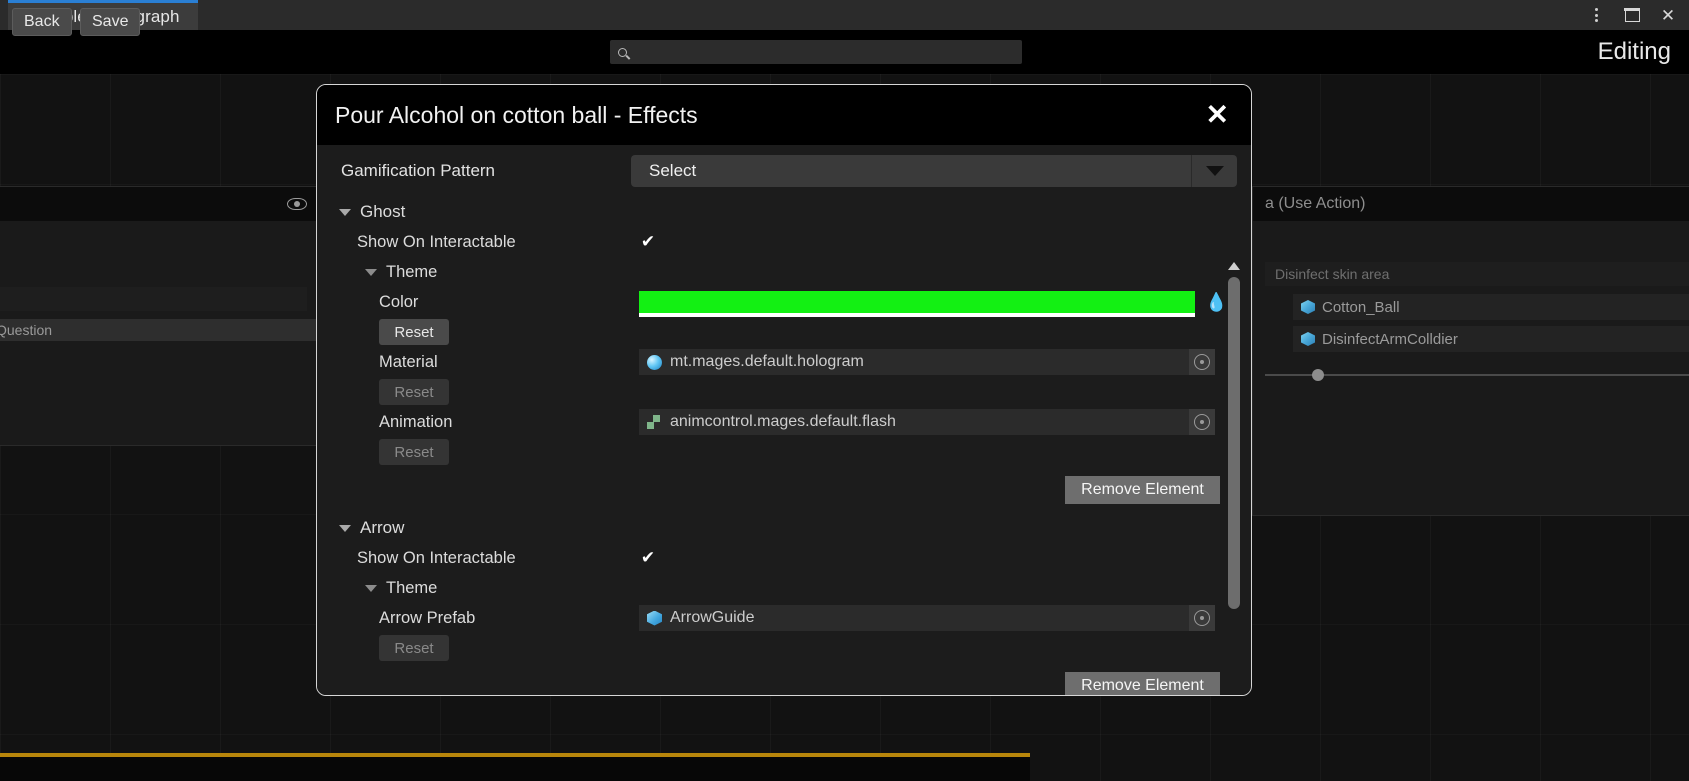 This screenshot has height=781, width=1689. What do you see at coordinates (1634, 51) in the screenshot?
I see `mode-indicator: Editing` at bounding box center [1634, 51].